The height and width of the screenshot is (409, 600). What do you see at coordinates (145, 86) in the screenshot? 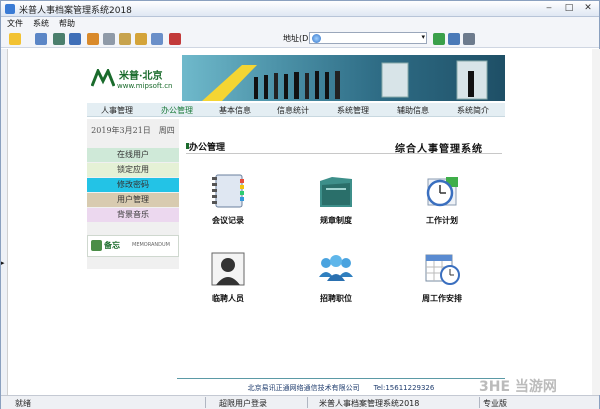
I see `brand-url: www.mipsoft.cn` at bounding box center [145, 86].